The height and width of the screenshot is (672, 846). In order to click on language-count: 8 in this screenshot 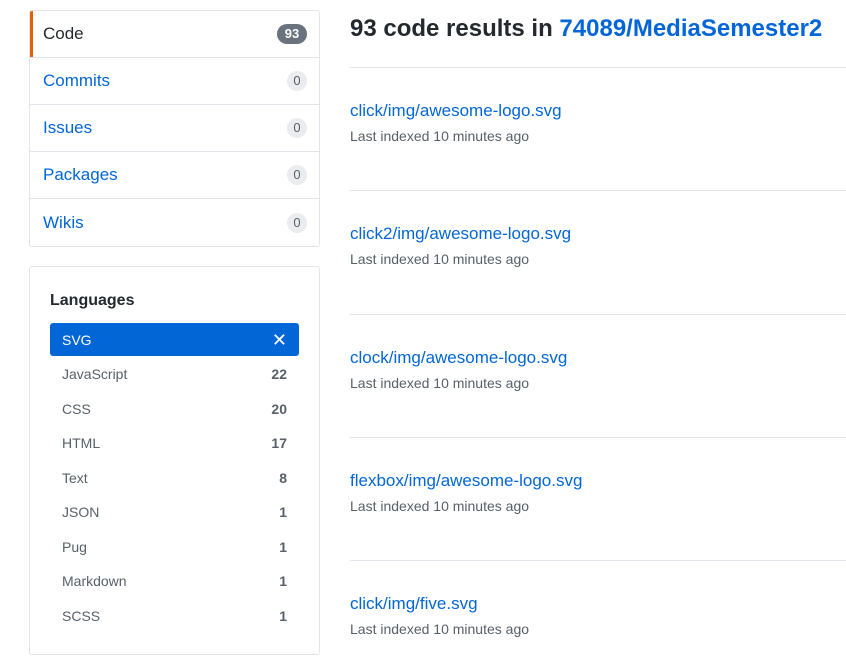, I will do `click(283, 477)`.